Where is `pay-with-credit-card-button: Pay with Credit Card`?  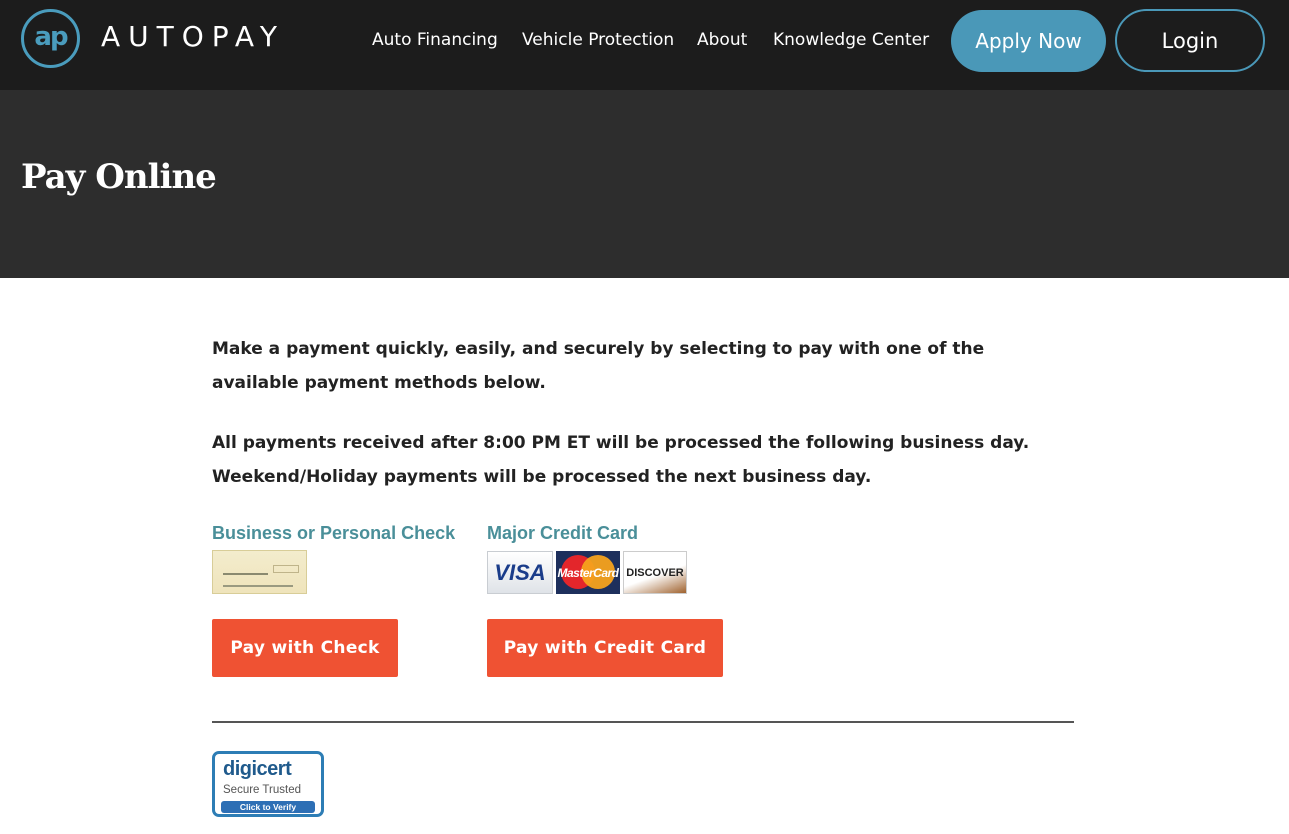 pay-with-credit-card-button: Pay with Credit Card is located at coordinates (605, 648).